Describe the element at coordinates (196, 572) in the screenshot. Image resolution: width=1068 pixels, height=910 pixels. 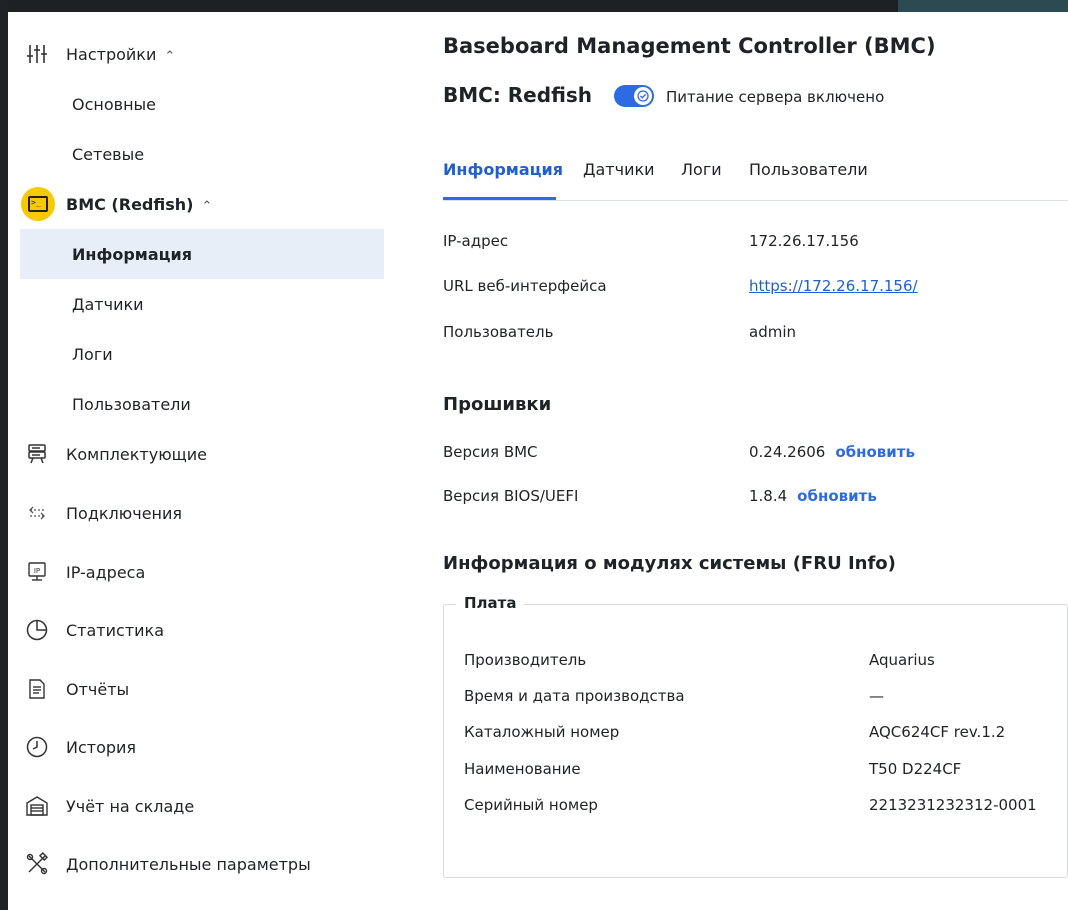
I see `sidebar-item-ip: IP IP-адреса` at that location.